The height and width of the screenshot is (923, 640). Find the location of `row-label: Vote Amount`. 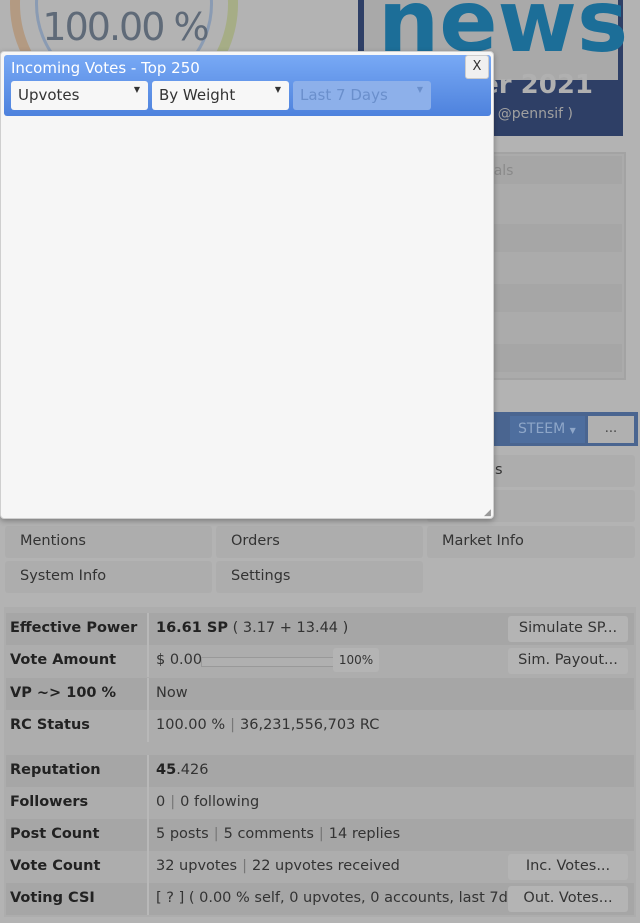

row-label: Vote Amount is located at coordinates (63, 660).